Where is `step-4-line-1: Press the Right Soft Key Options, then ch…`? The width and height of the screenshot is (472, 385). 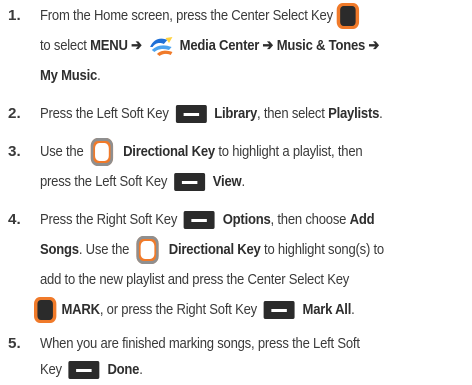 step-4-line-1: Press the Right Soft Key Options, then ch… is located at coordinates (207, 219).